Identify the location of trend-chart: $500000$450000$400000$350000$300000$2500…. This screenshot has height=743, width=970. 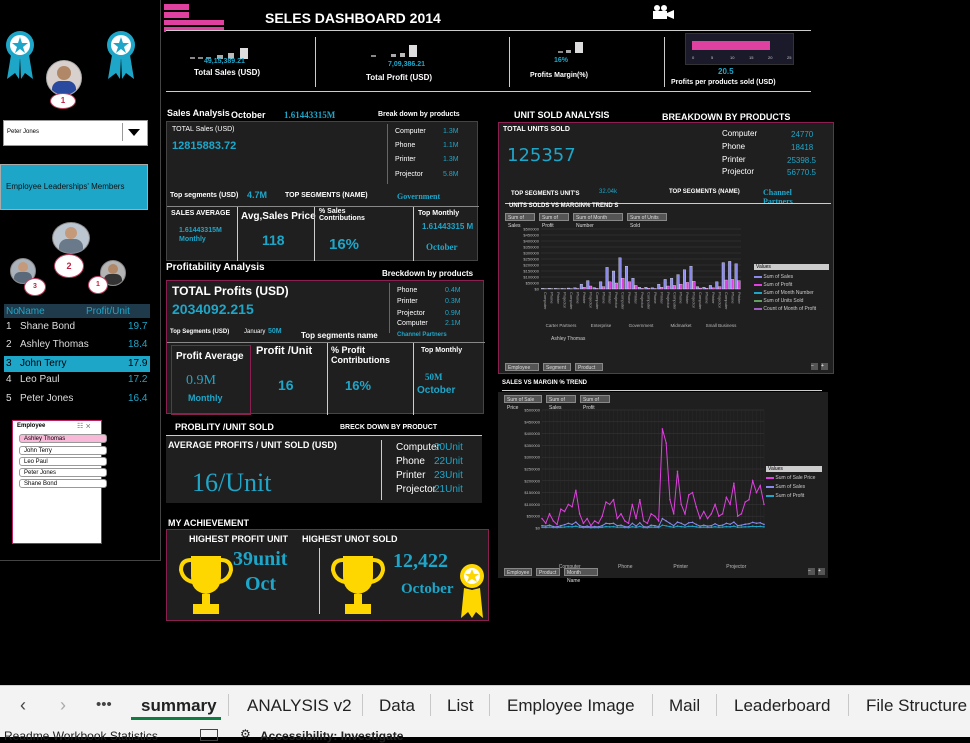
(642, 489).